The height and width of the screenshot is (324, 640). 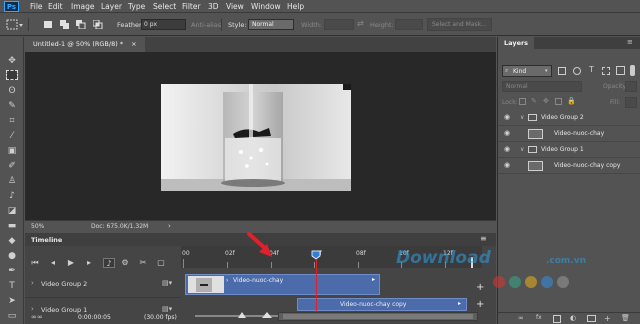 What do you see at coordinates (109, 263) in the screenshot?
I see `audio-icon: ♪` at bounding box center [109, 263].